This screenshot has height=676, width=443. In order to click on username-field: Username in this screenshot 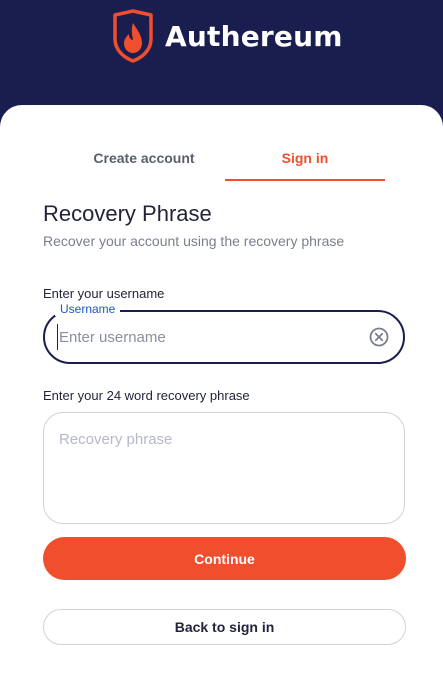, I will do `click(224, 333)`.